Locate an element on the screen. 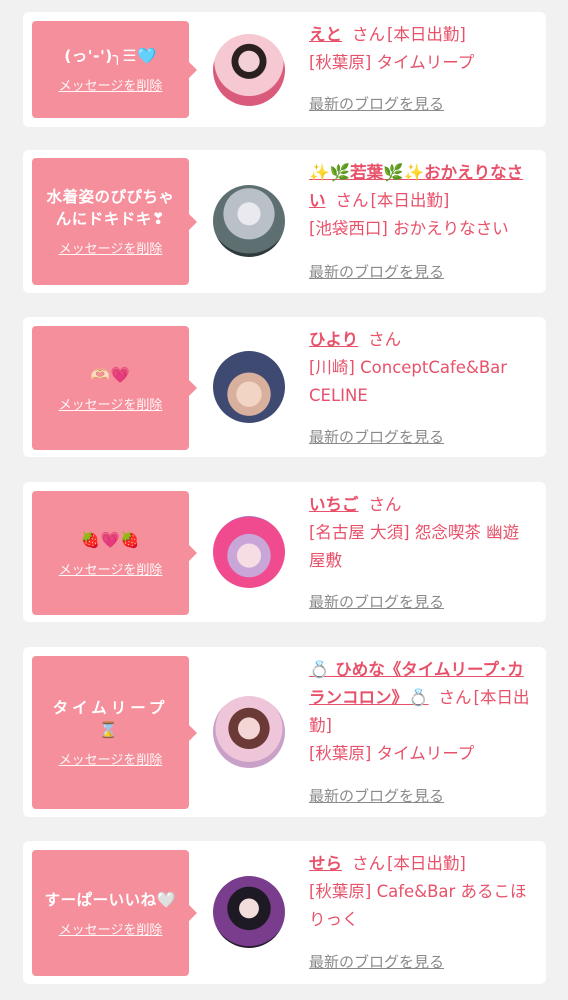 The width and height of the screenshot is (568, 1000). message-text: (っ'-')╮☰🩵 is located at coordinates (110, 56).